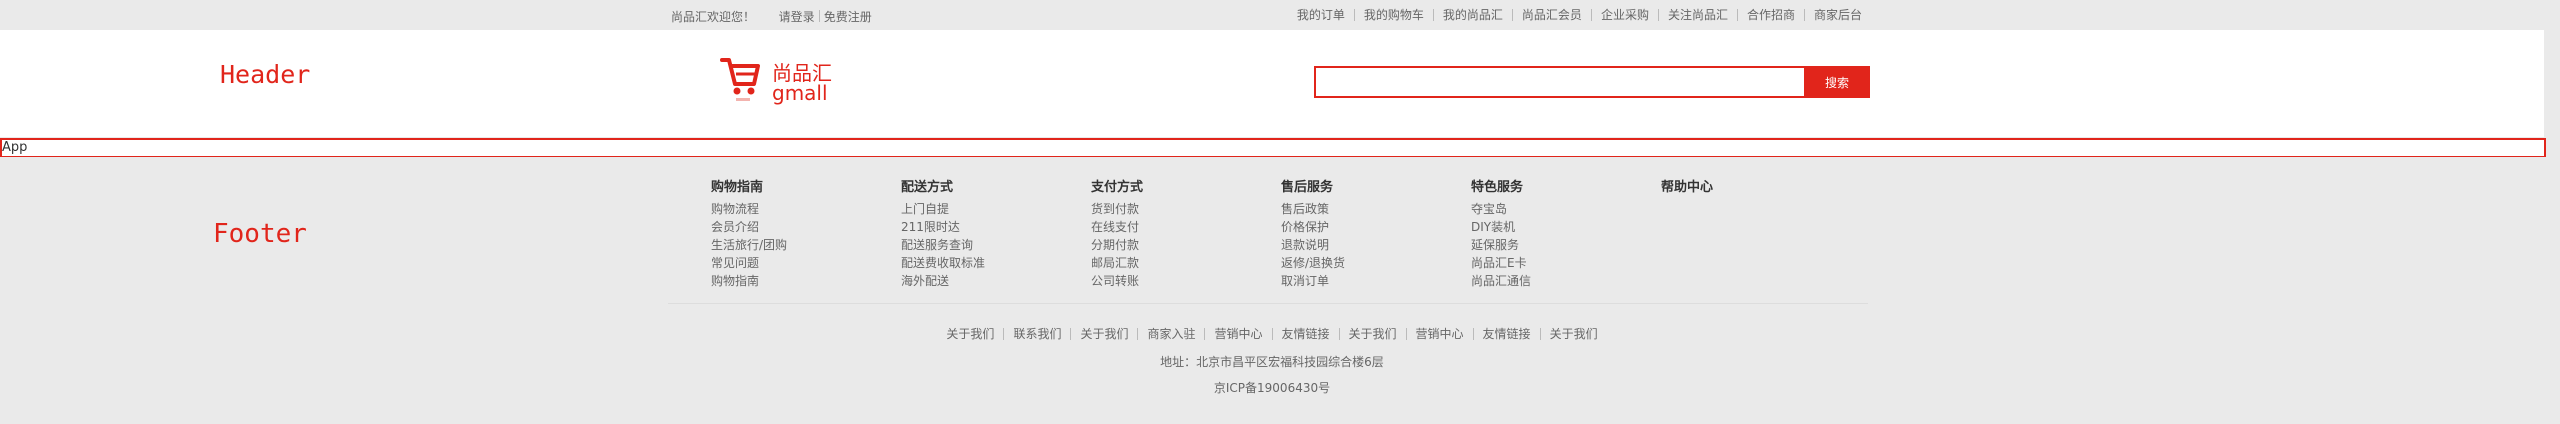 This screenshot has height=424, width=2560. I want to click on footer-link: 海外配送, so click(996, 281).